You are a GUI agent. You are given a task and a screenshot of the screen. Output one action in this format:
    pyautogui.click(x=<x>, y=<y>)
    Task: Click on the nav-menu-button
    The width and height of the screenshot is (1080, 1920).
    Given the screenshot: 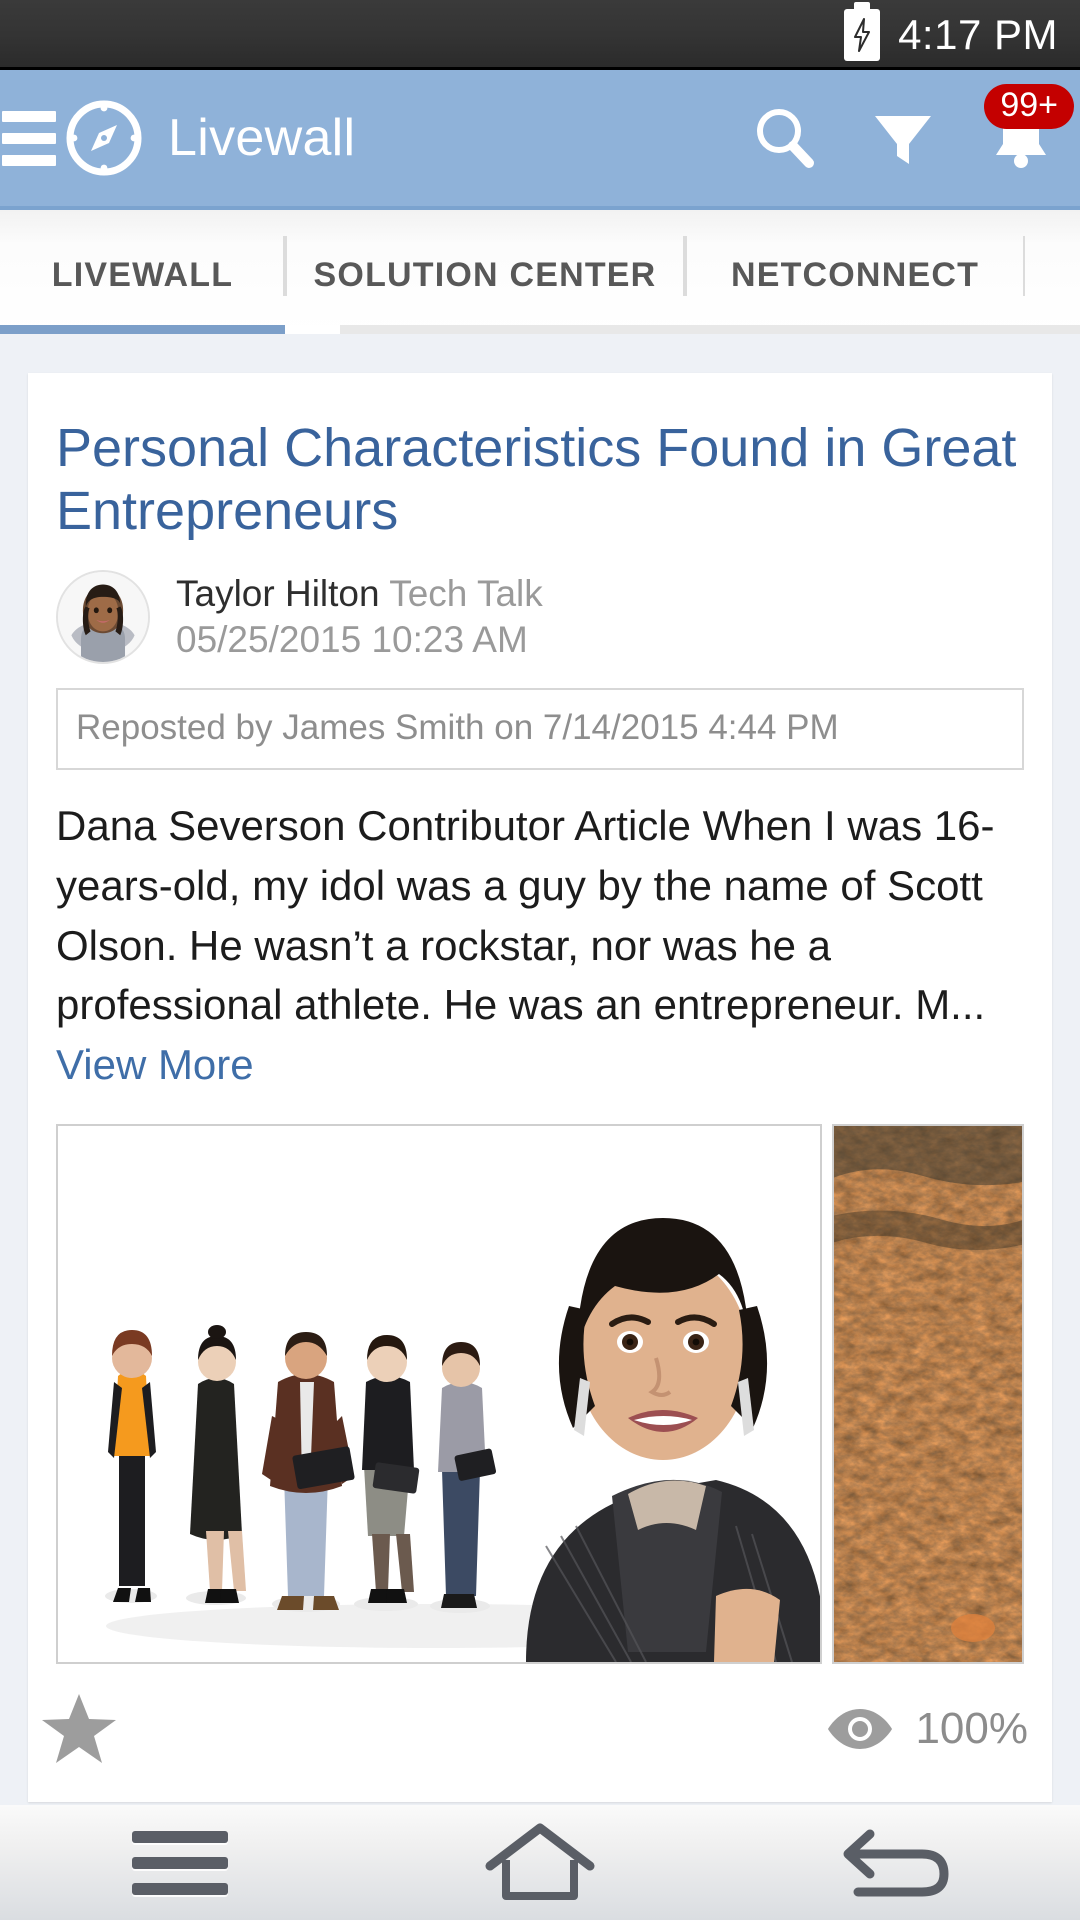 What is the action you would take?
    pyautogui.click(x=180, y=1862)
    